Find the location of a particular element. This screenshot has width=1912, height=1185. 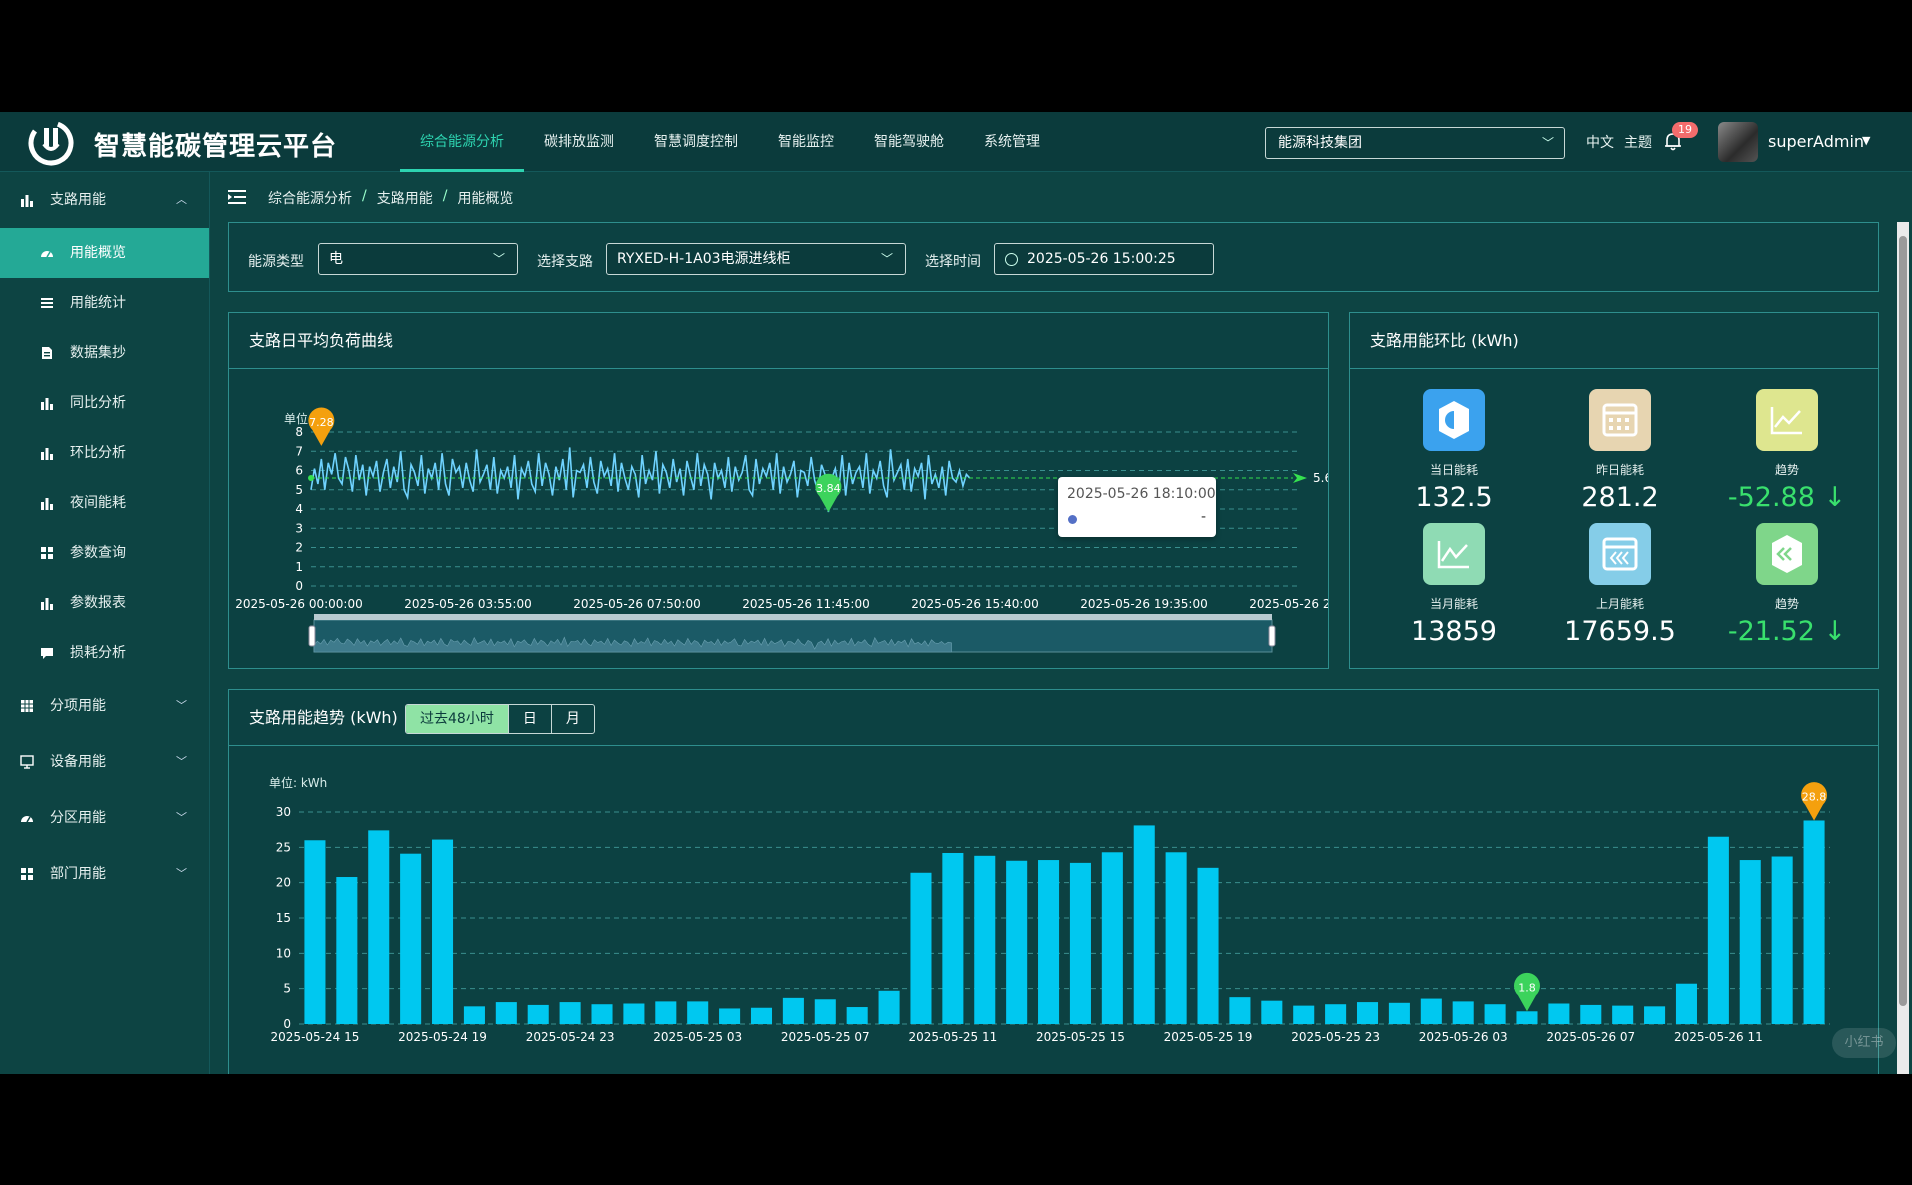

nav-item-carbon-monitor: 碳排放监测 is located at coordinates (579, 142).